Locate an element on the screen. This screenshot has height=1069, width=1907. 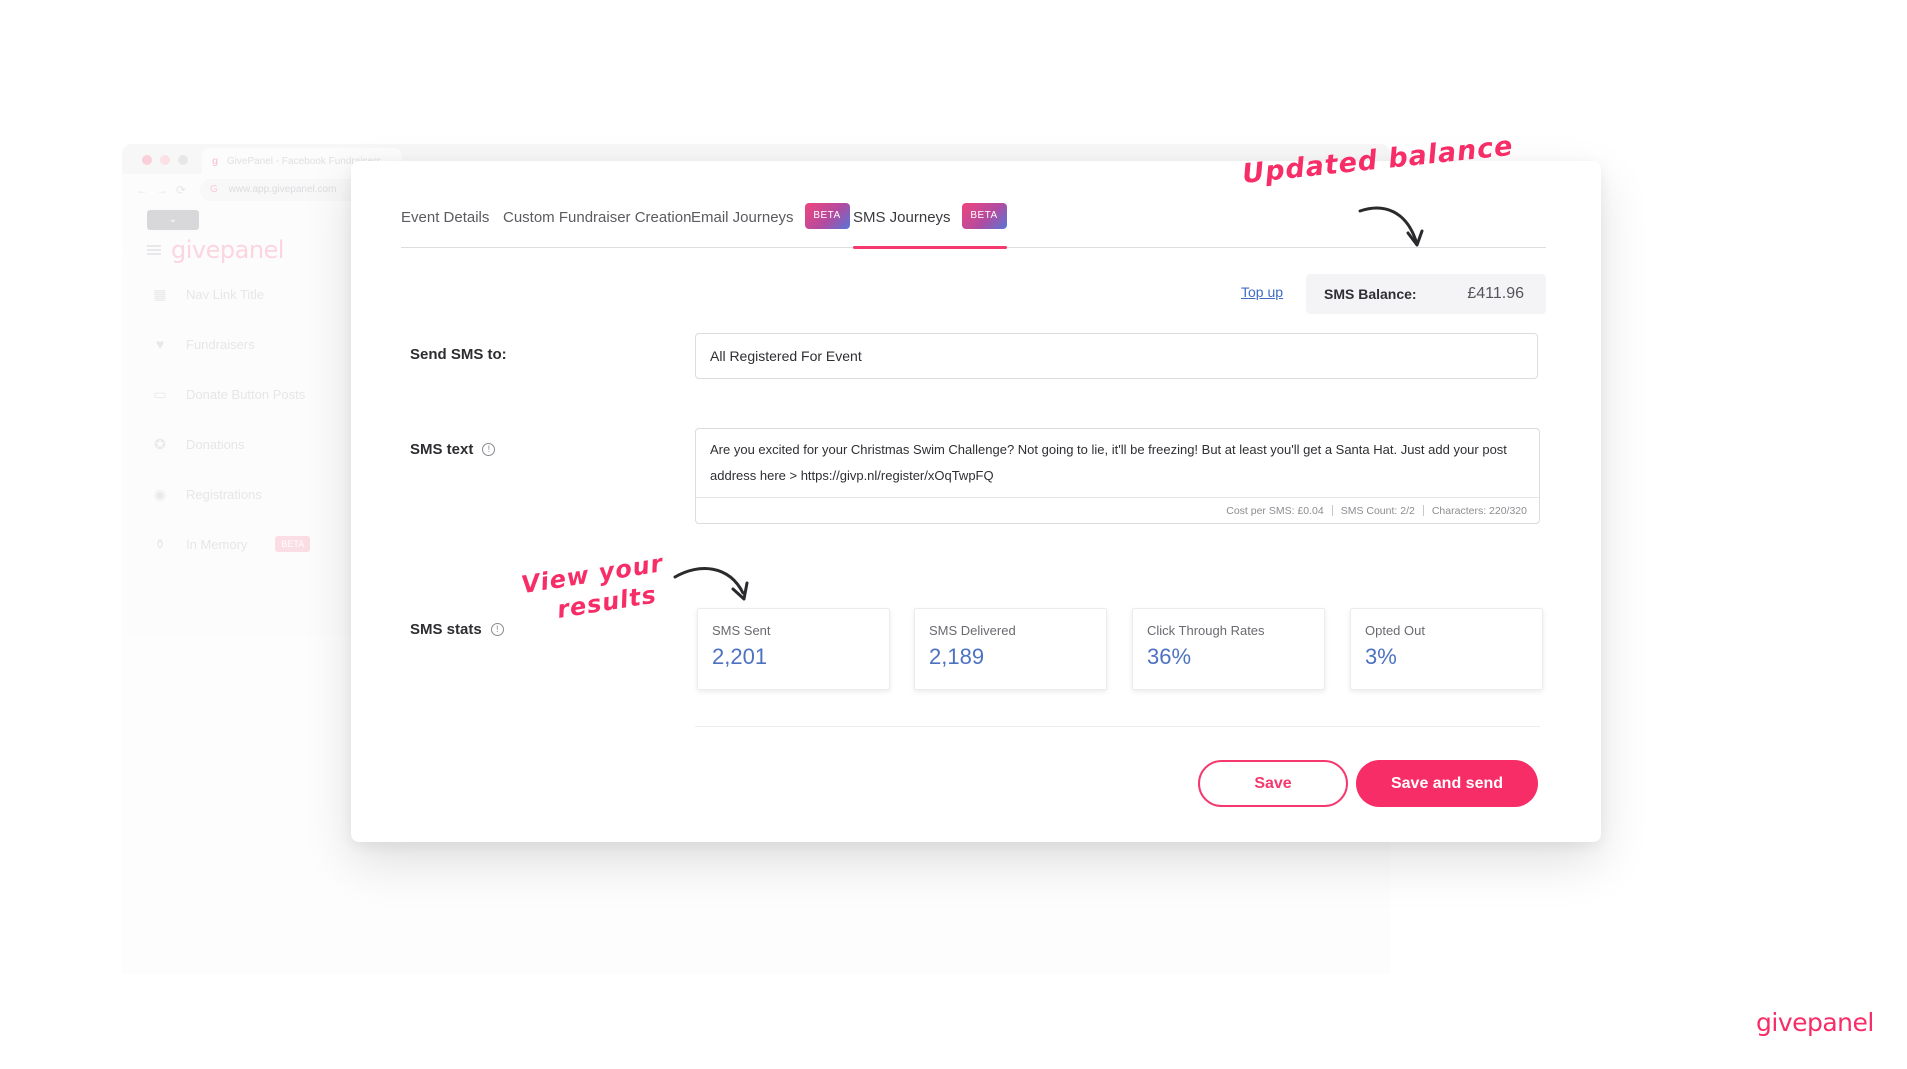
sidebar-item: ⚱ In Memory BETA is located at coordinates (231, 544).